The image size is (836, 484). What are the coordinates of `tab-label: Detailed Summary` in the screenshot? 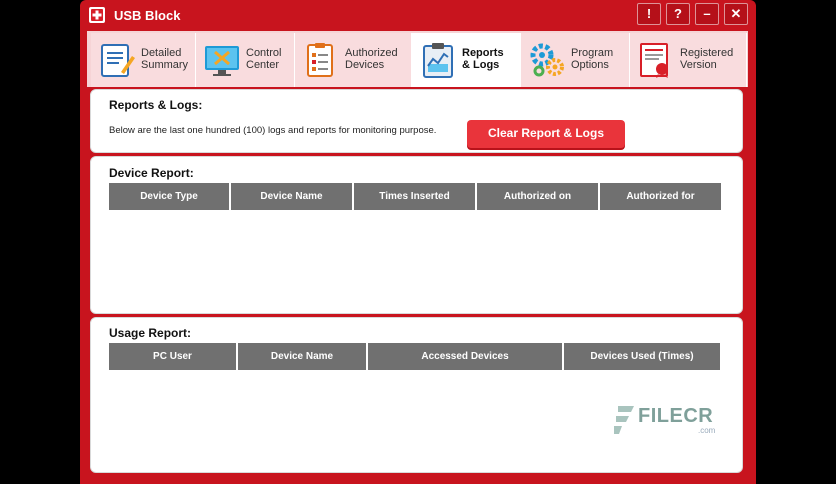 It's located at (165, 59).